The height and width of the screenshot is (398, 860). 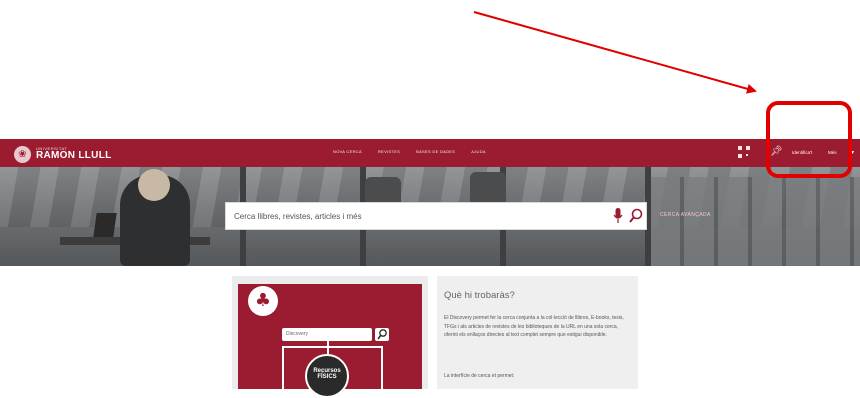 I want to click on tree-logo: ♣, so click(x=263, y=301).